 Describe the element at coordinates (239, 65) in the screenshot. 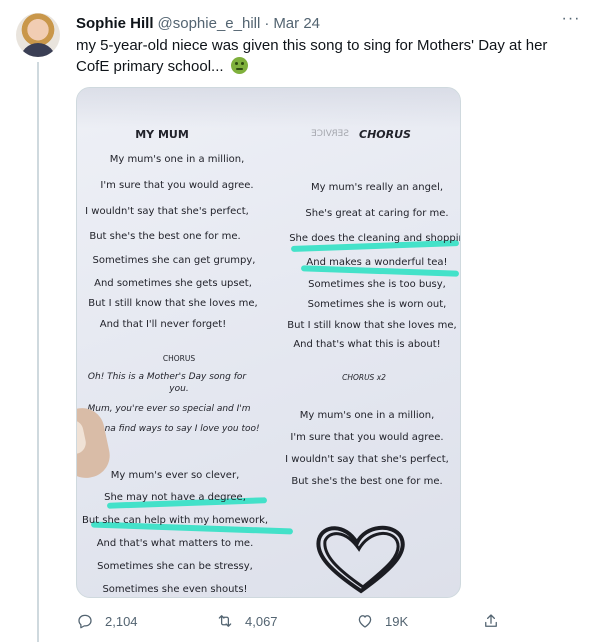

I see `nauseated-face-icon` at that location.